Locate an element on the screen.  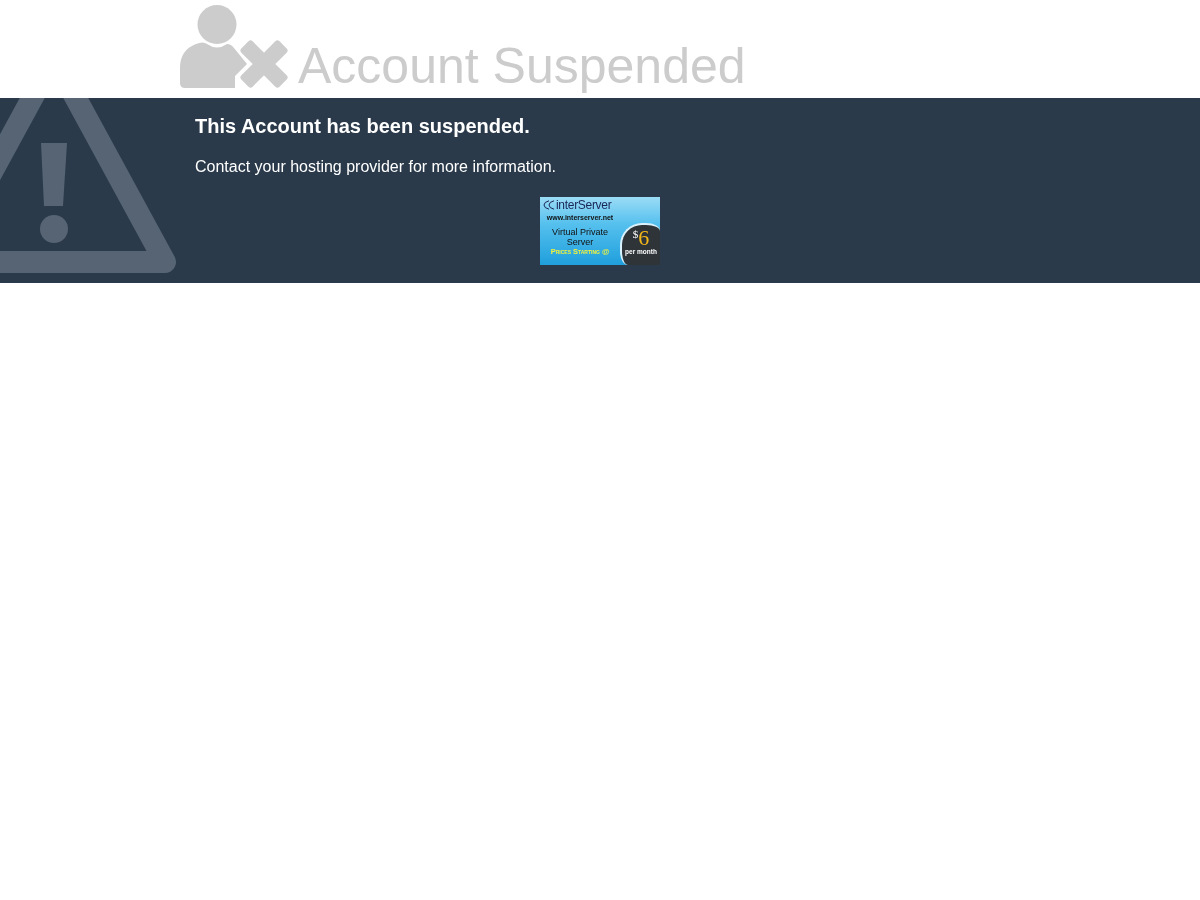
ad-headline: Virtual Private Server is located at coordinates (580, 237).